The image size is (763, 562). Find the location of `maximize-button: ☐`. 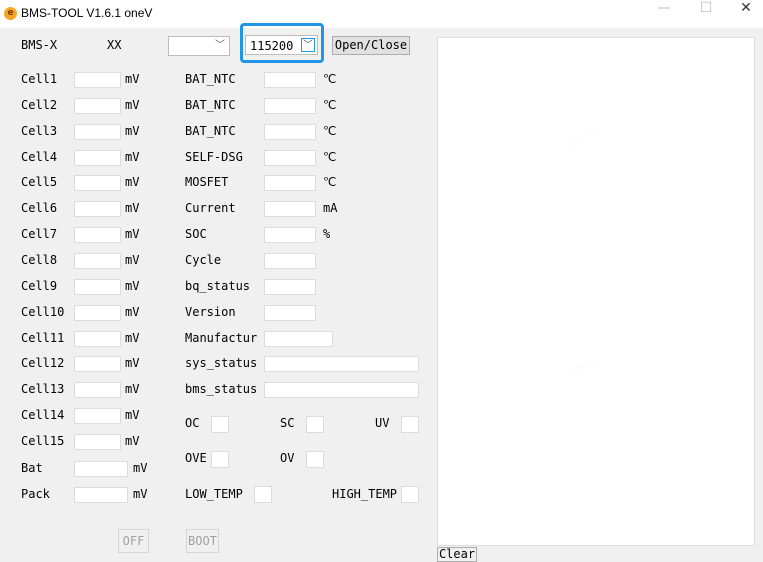

maximize-button: ☐ is located at coordinates (706, 14).